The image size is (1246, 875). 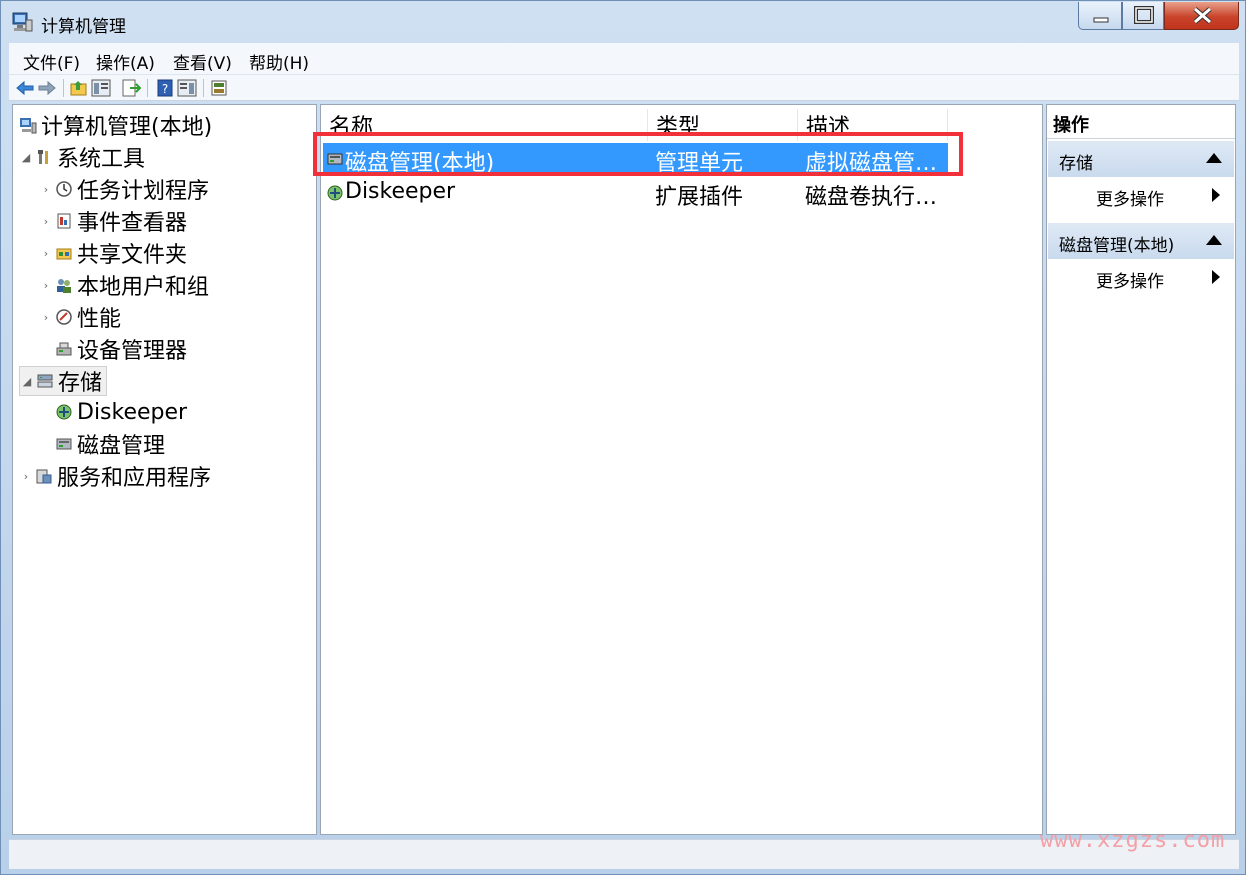 What do you see at coordinates (873, 125) in the screenshot?
I see `column-header-description: 描述` at bounding box center [873, 125].